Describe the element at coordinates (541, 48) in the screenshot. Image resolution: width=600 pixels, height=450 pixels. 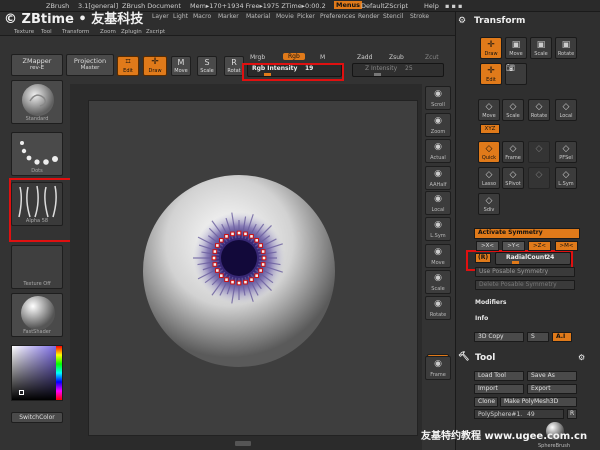
I see `tray-scale-button: ▣ Scale` at that location.